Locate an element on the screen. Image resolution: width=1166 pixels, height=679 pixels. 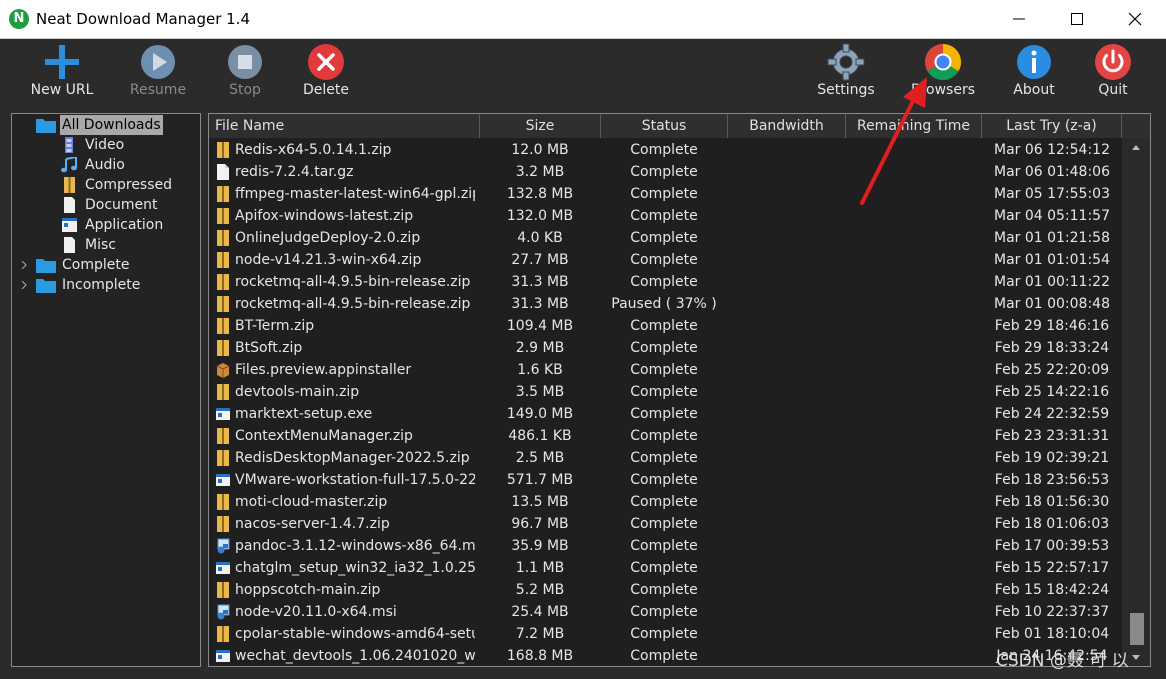
size-cell: 486.1 KB is located at coordinates (540, 436).